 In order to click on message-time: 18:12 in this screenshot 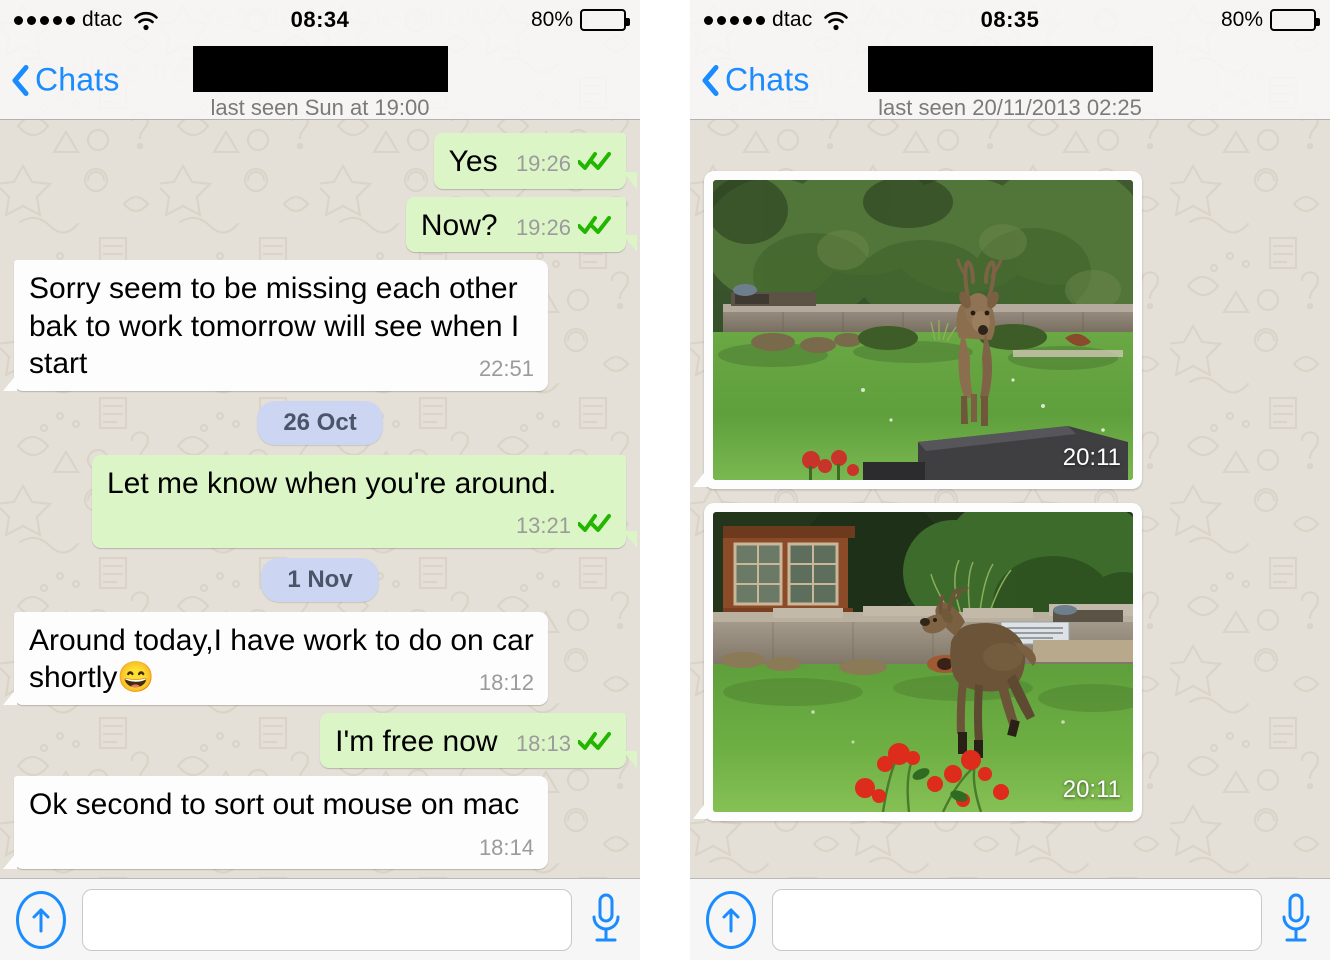, I will do `click(506, 682)`.